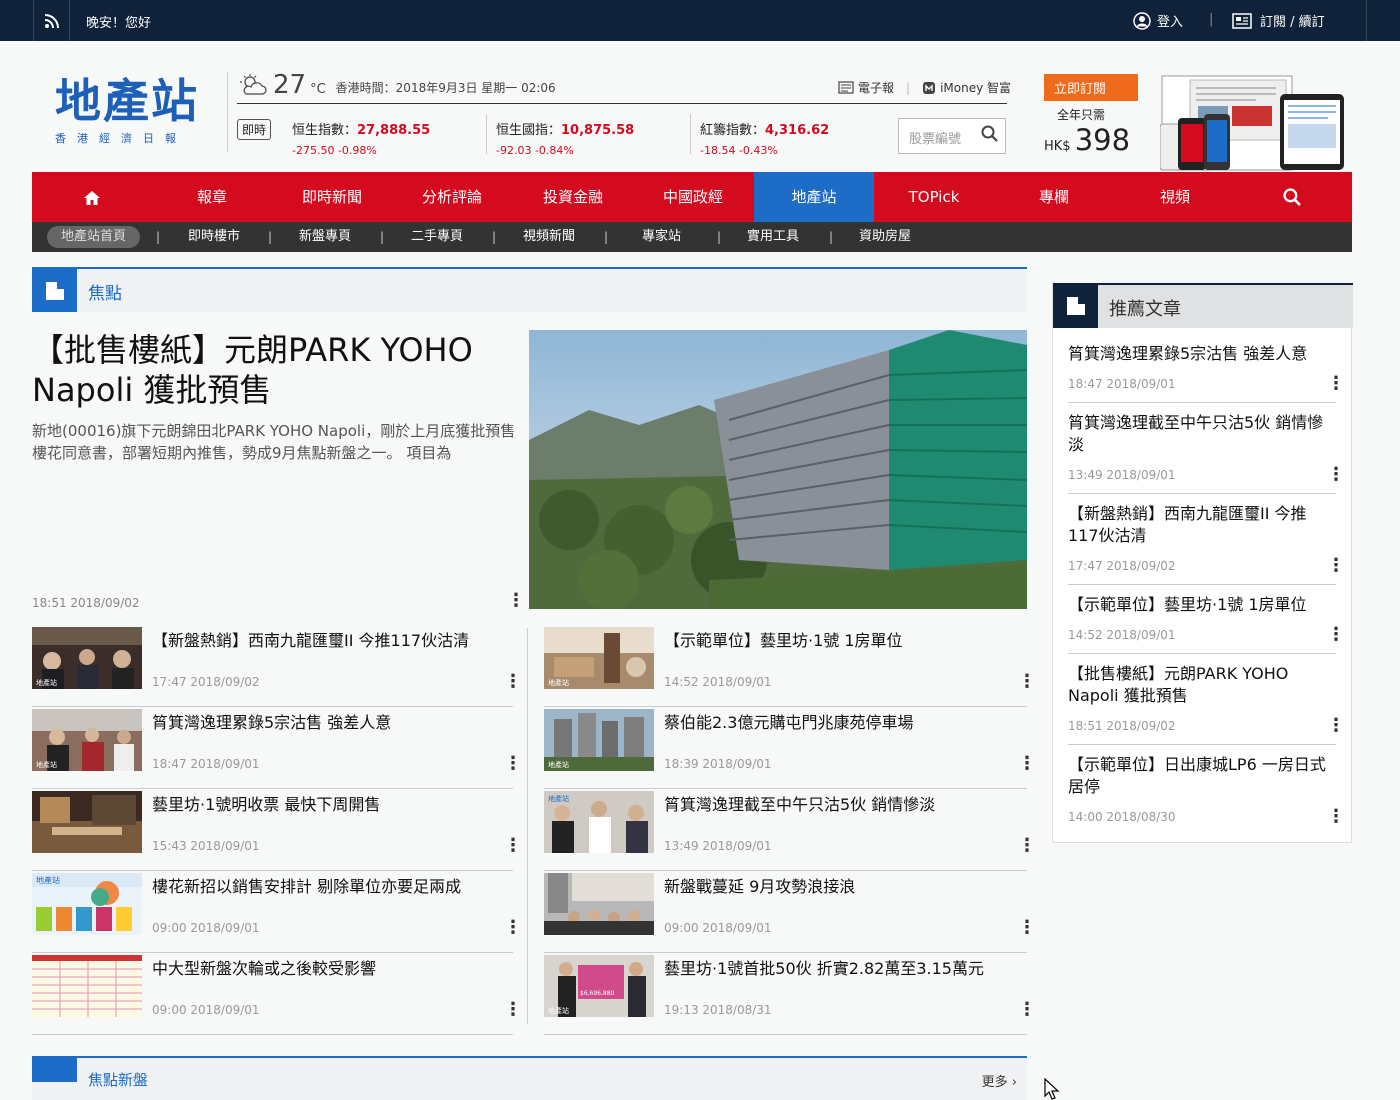 The width and height of the screenshot is (1400, 1100). I want to click on list-item: 中大型新盤次輪或之後較受影響 09:00 2018/09/01 ⋮, so click(277, 995).